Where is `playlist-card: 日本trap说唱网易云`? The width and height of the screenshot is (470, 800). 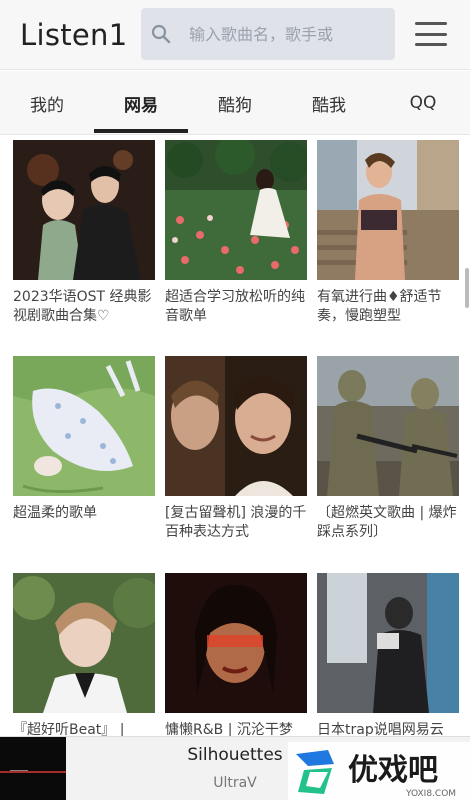
playlist-card: 日本trap说唱网易云 is located at coordinates (388, 654).